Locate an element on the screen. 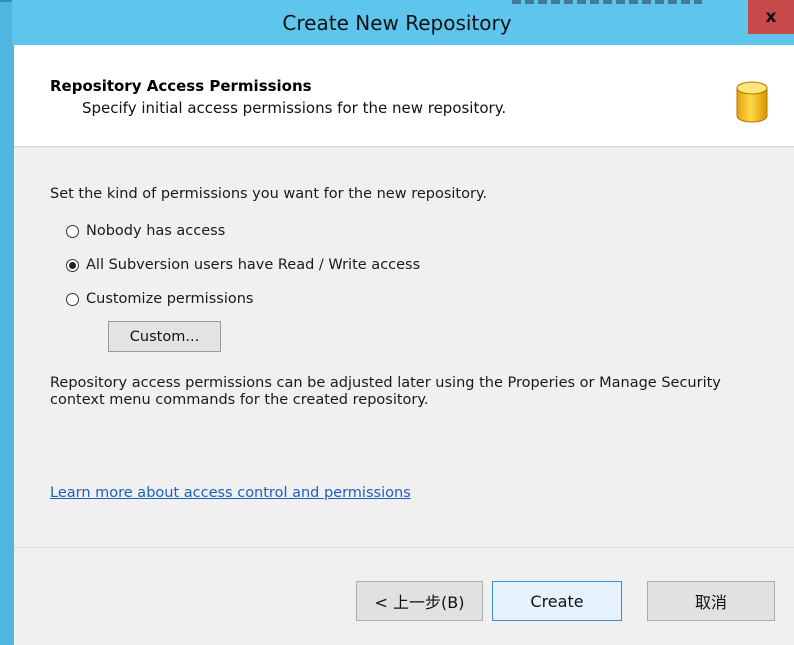  radio-label: Nobody has access is located at coordinates (156, 231).